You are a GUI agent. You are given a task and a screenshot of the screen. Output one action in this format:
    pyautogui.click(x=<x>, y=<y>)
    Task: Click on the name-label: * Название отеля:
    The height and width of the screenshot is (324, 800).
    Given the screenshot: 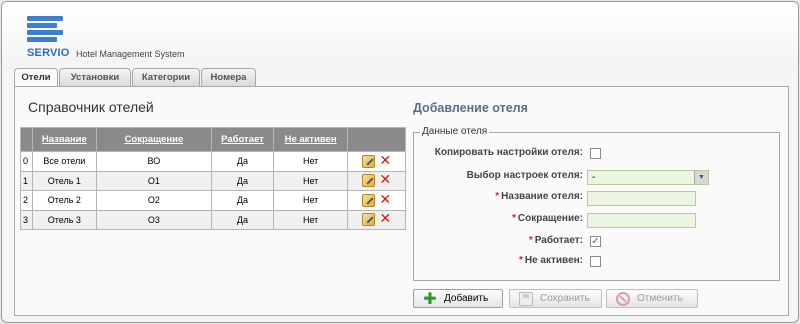 What is the action you would take?
    pyautogui.click(x=539, y=196)
    